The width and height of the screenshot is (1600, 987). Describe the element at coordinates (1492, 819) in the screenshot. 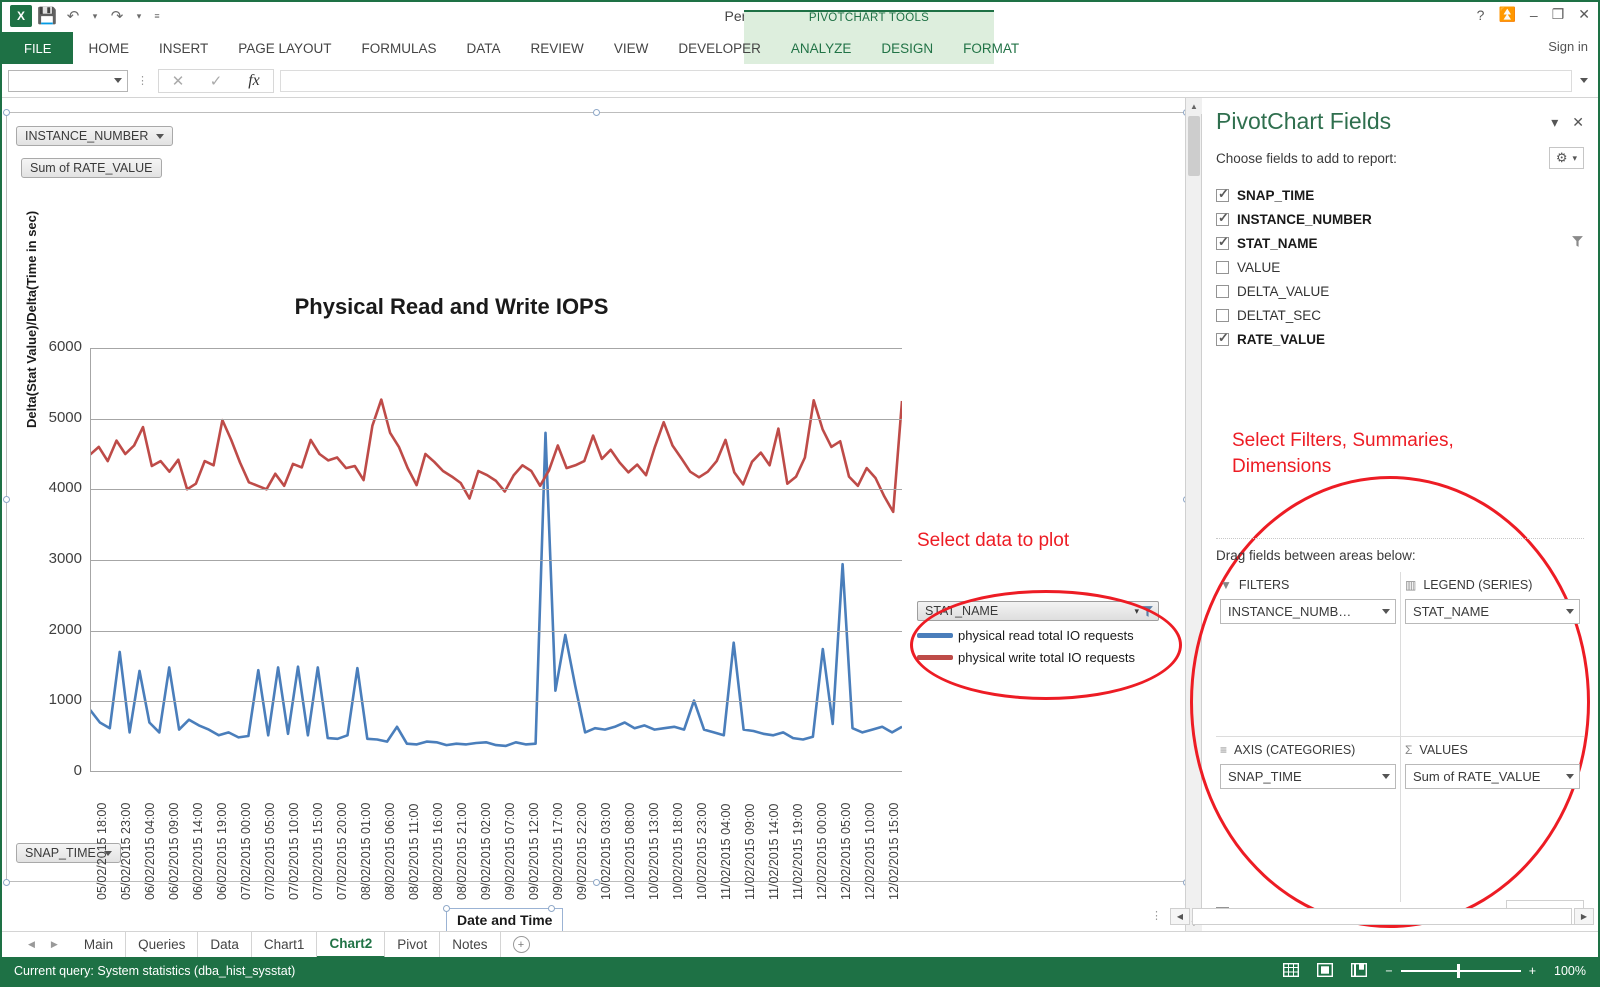

I see `zone-values: Σ VALUES Sum of RATE_VALUE` at that location.